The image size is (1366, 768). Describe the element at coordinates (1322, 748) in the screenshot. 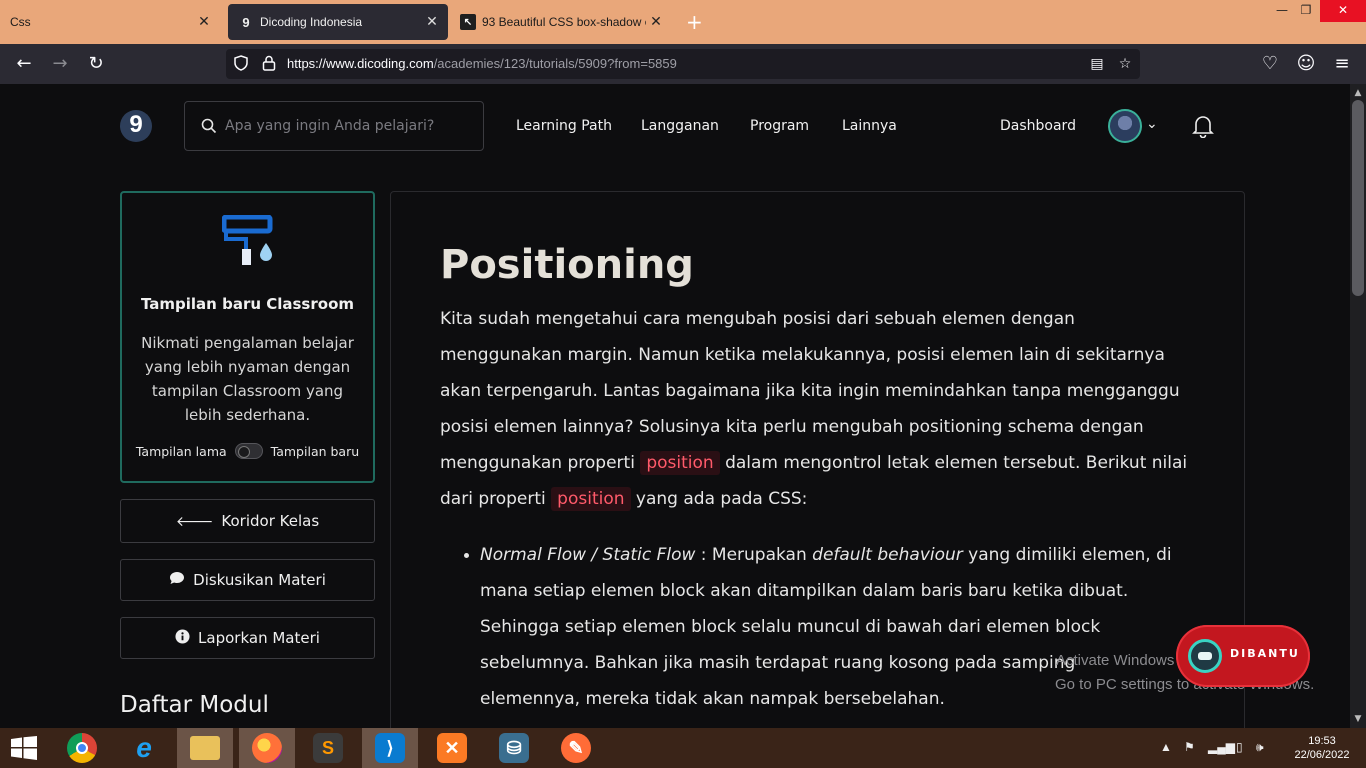

I see `taskbar-clock: 19:53 22/06/2022` at that location.